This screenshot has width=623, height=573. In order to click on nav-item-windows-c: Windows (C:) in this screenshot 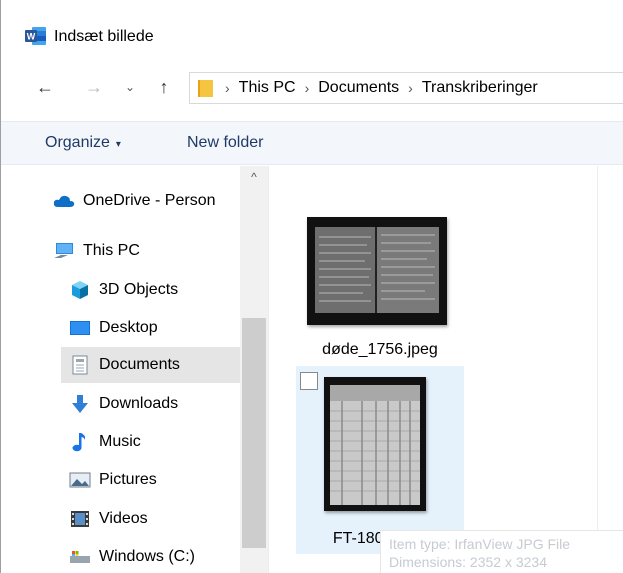, I will do `click(154, 556)`.